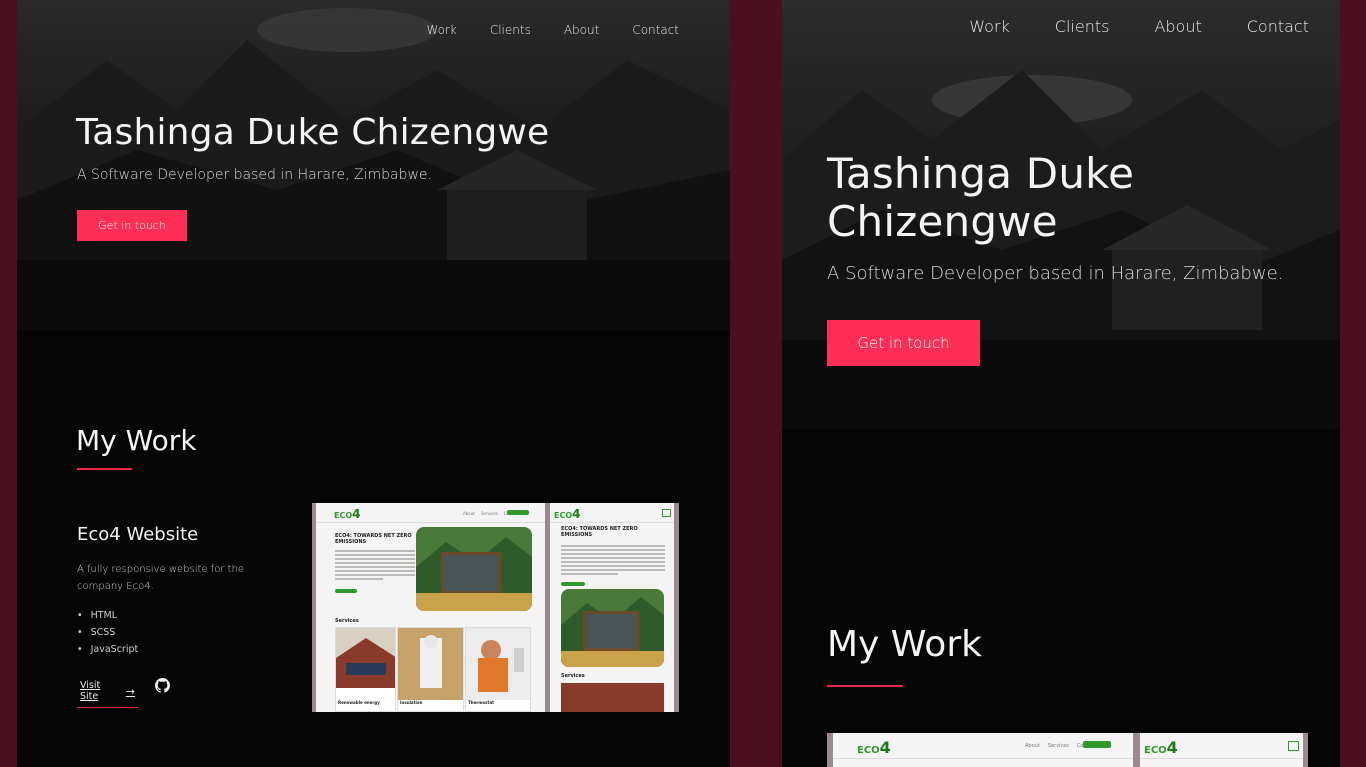 Image resolution: width=1366 pixels, height=767 pixels. What do you see at coordinates (108, 649) in the screenshot?
I see `tech-item: JavaScript` at bounding box center [108, 649].